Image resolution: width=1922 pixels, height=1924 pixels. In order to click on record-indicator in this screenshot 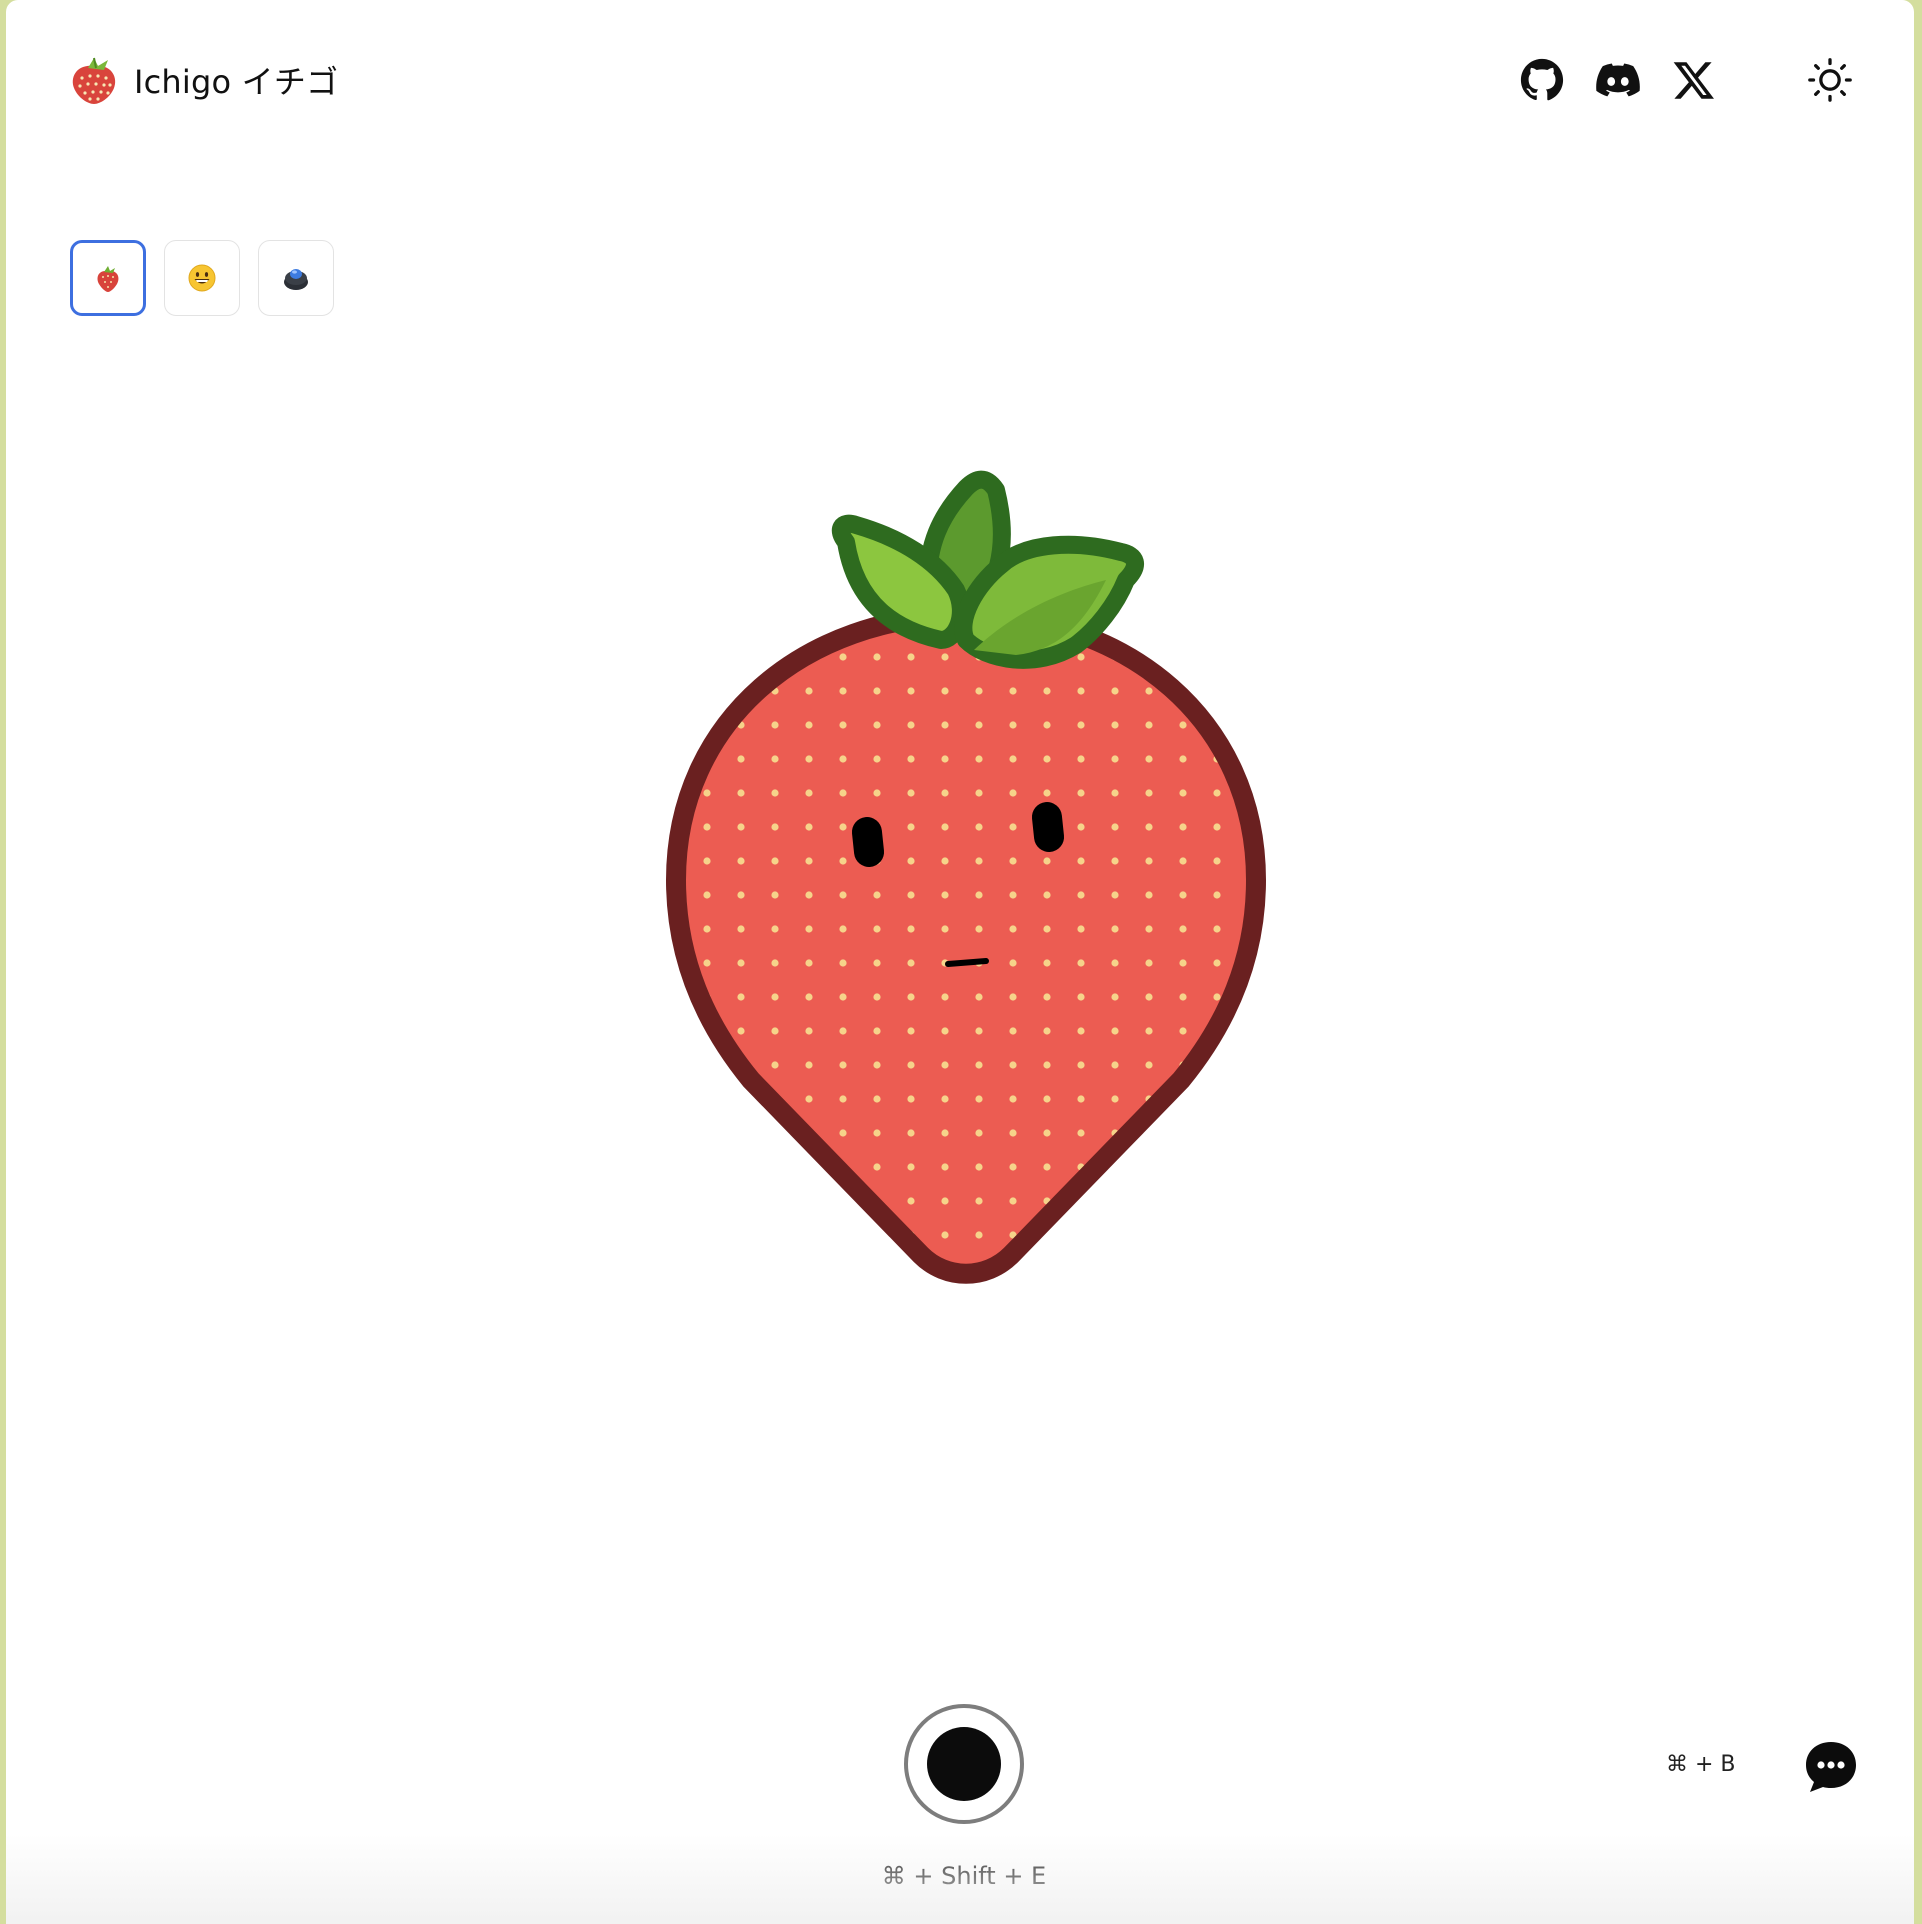, I will do `click(964, 1764)`.